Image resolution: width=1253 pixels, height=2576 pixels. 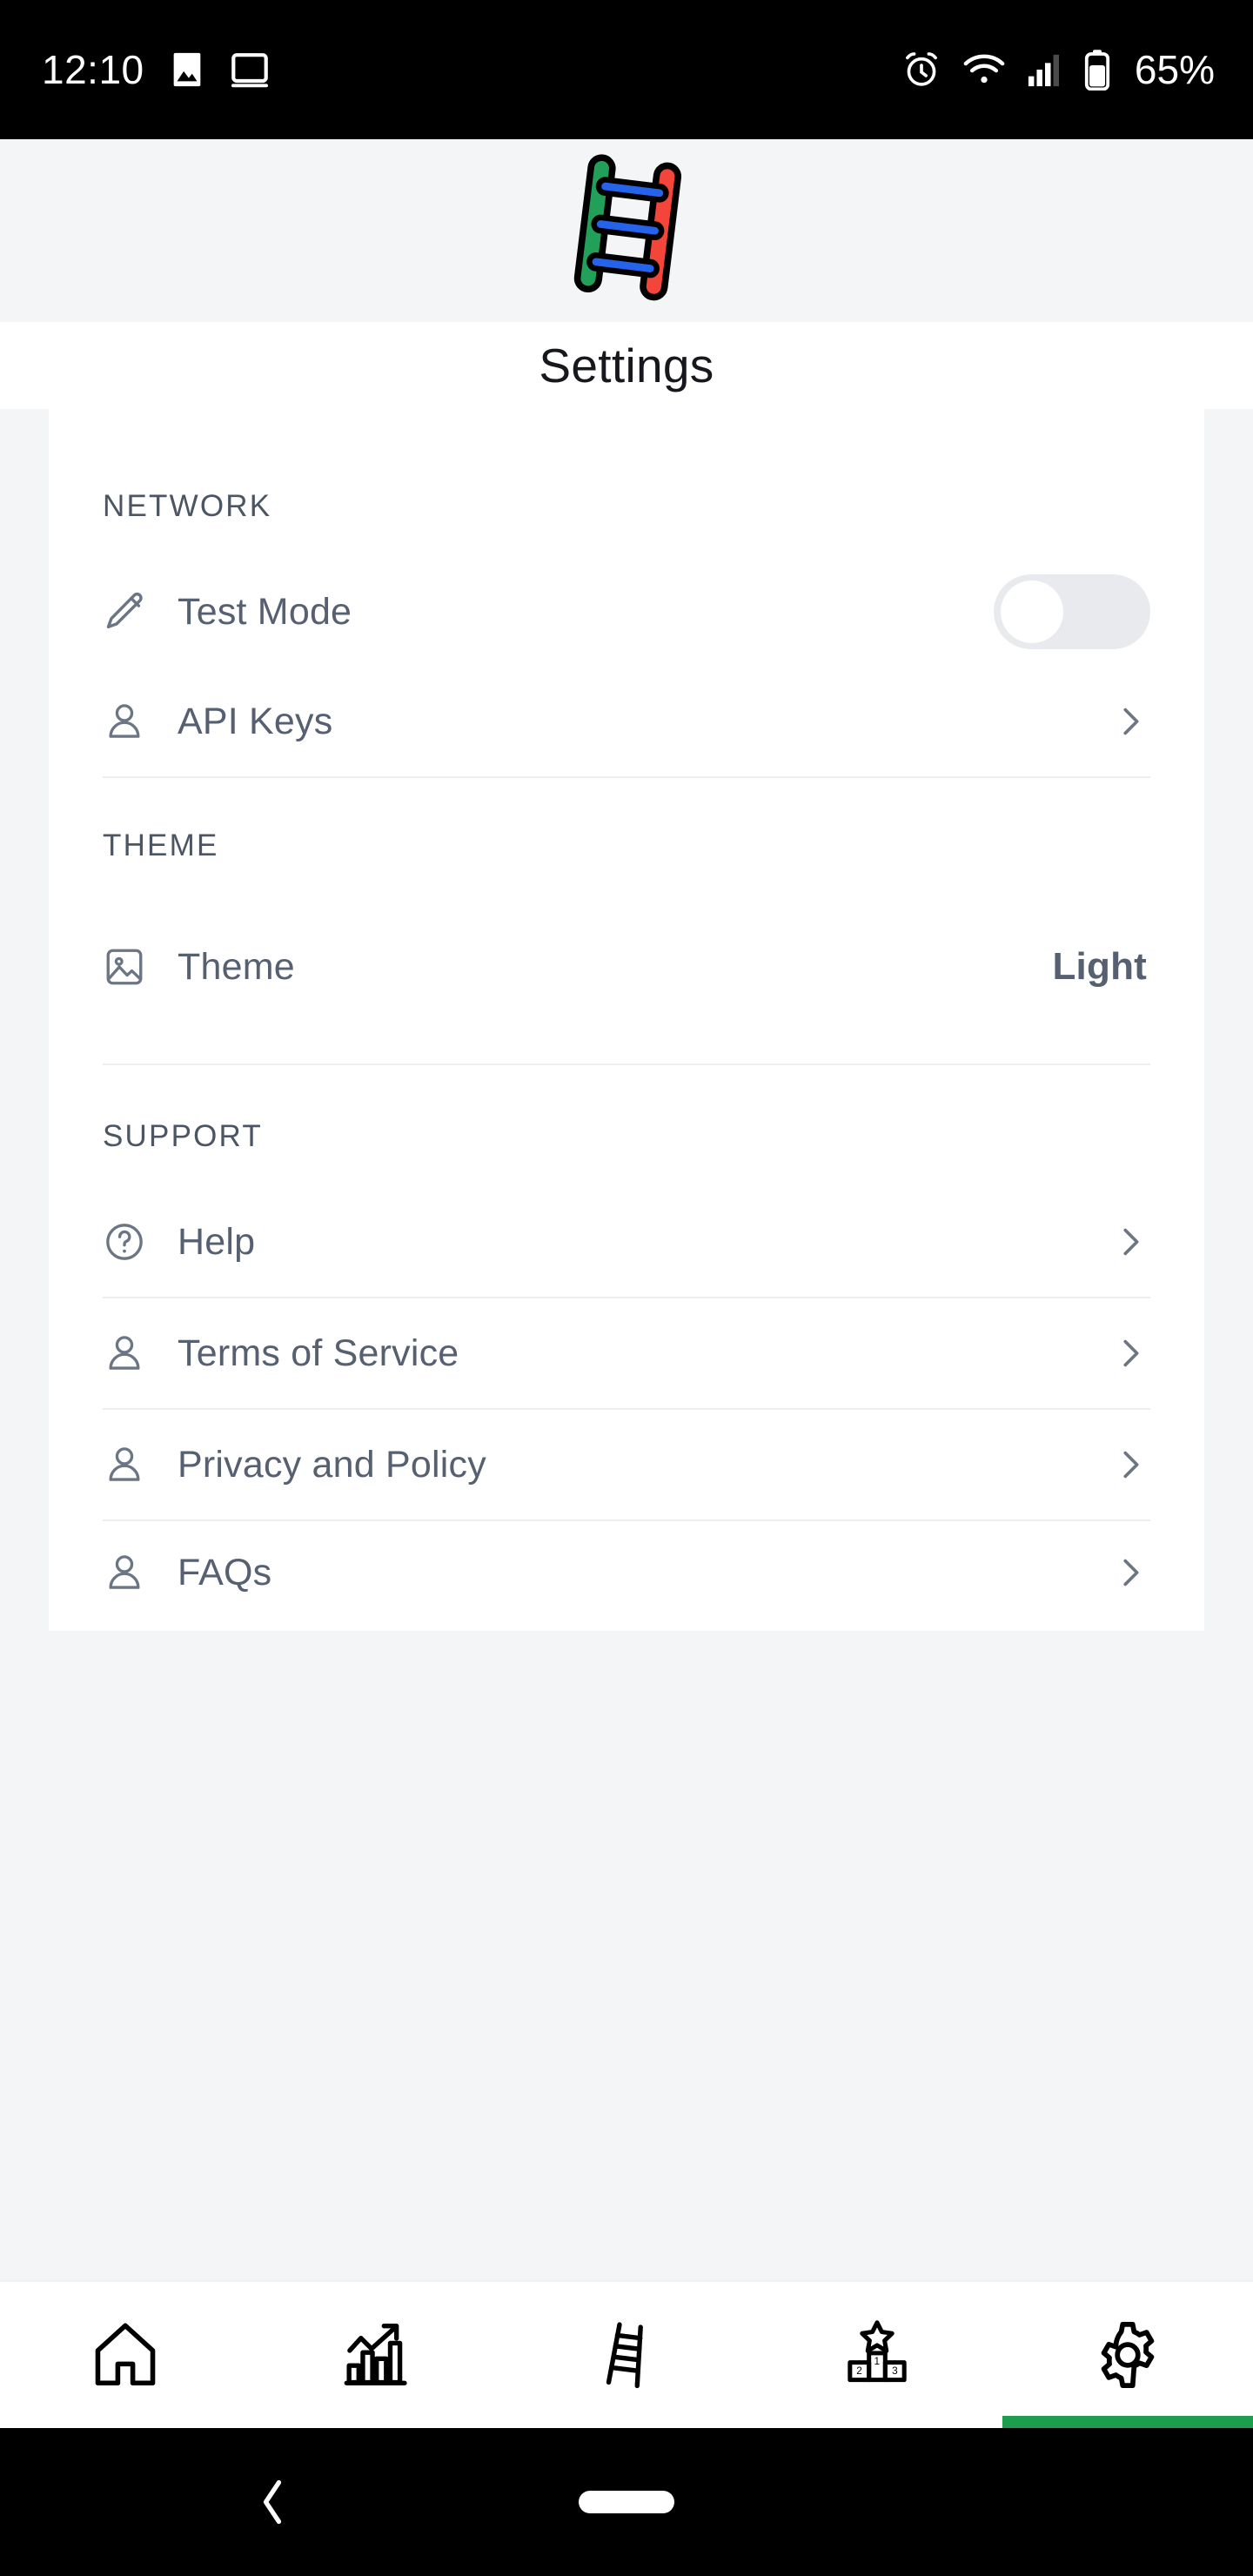 I want to click on home-pill-icon, so click(x=626, y=2502).